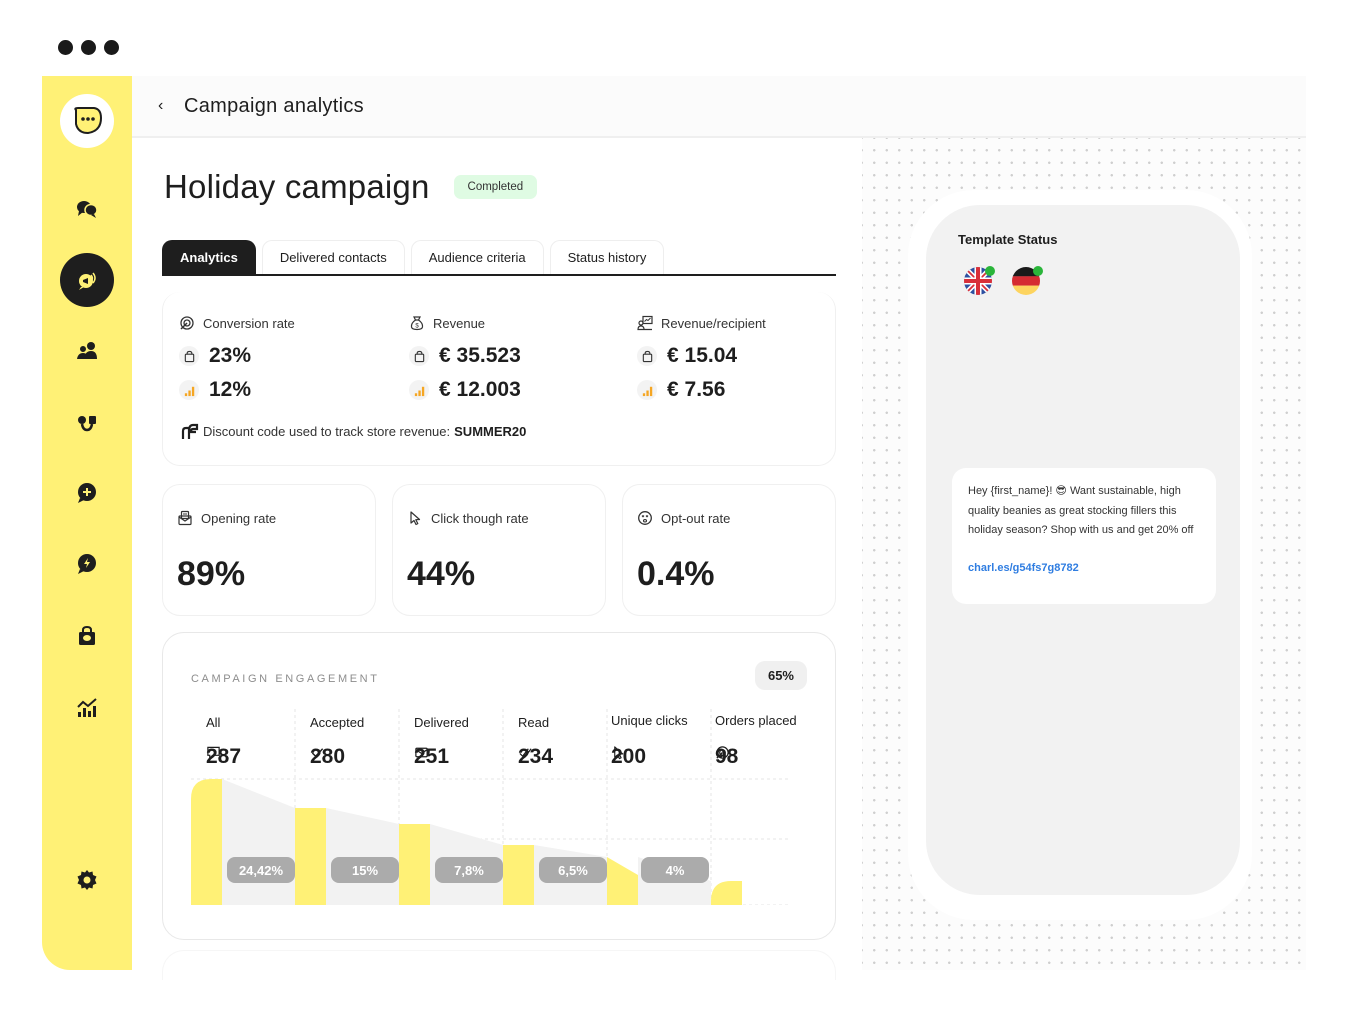 The width and height of the screenshot is (1348, 1010). Describe the element at coordinates (333, 257) in the screenshot. I see `tab-delivered-contacts: Delivered contacts` at that location.